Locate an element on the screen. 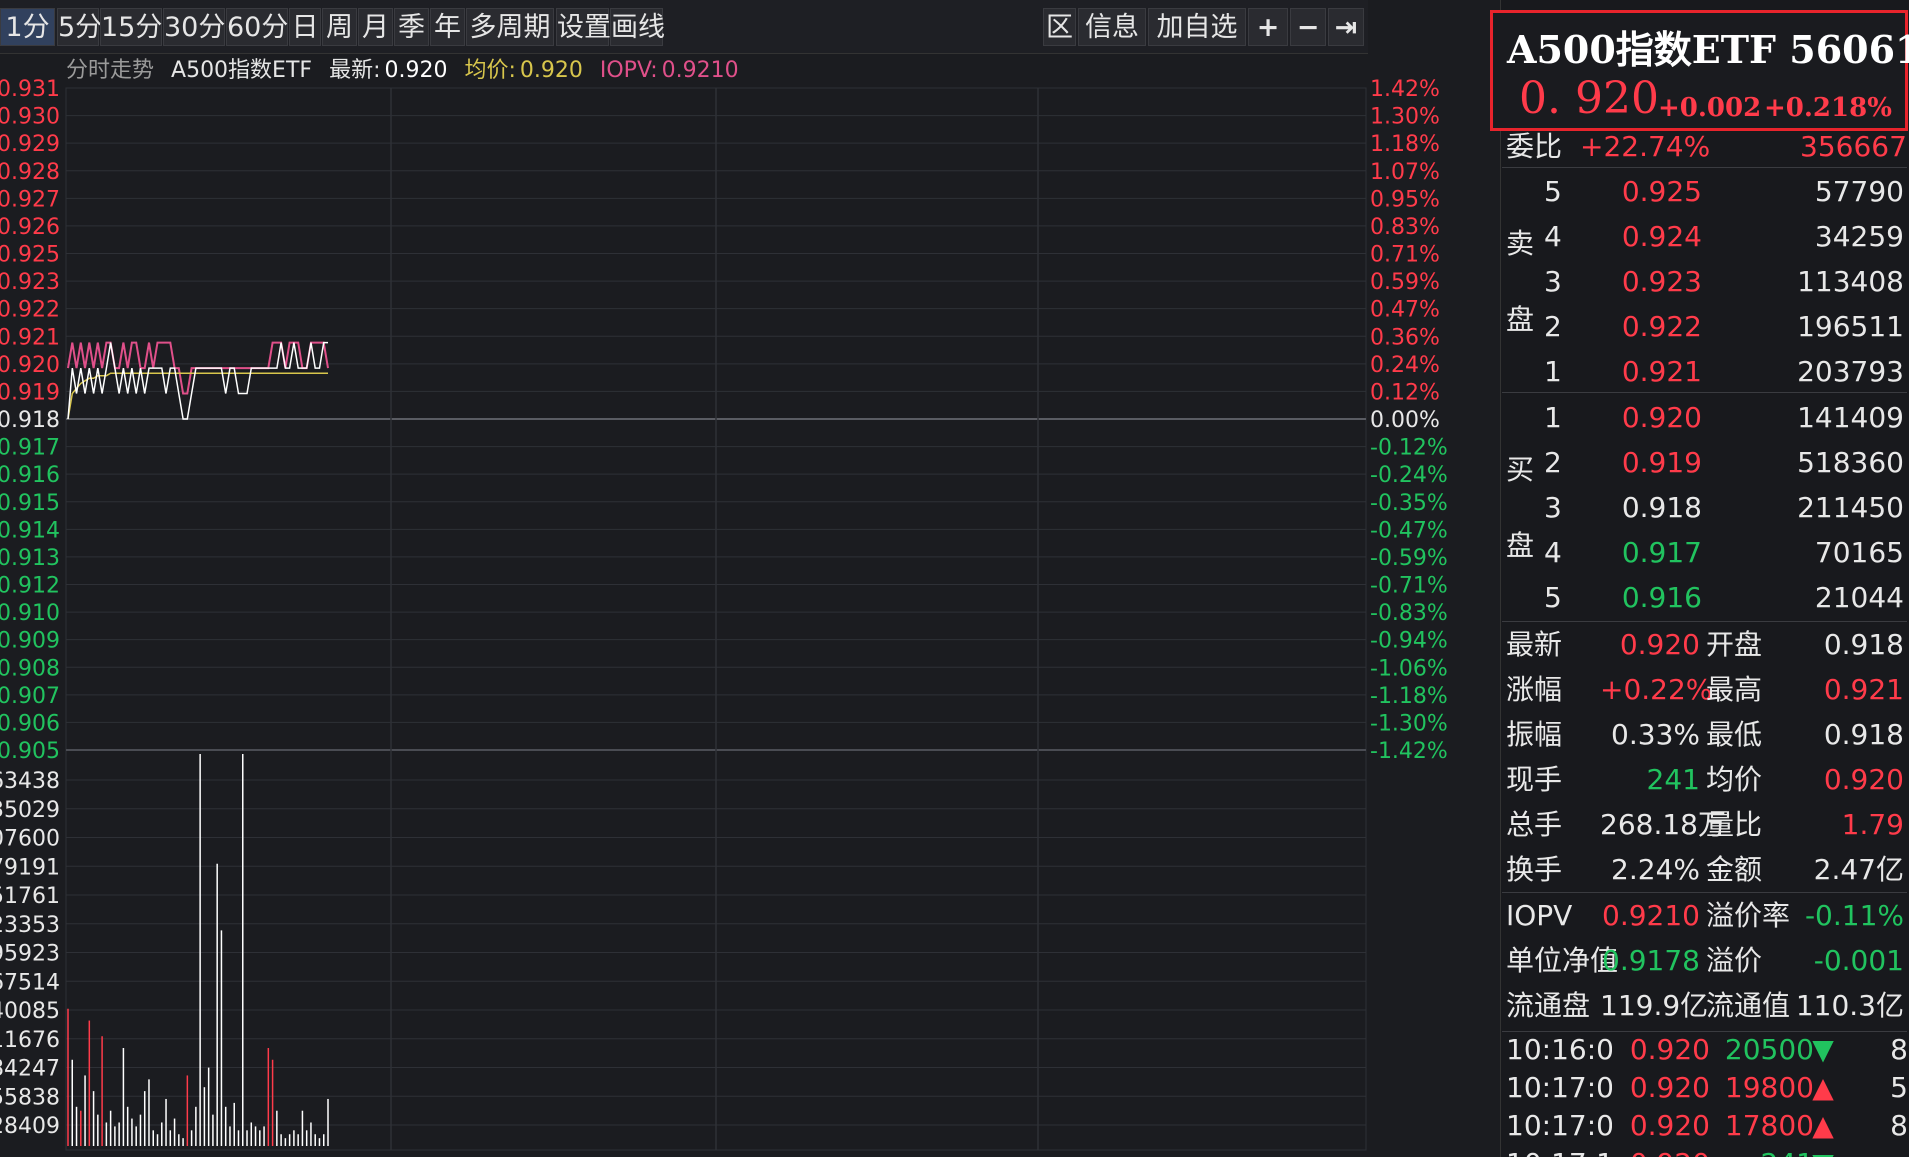 Image resolution: width=1909 pixels, height=1157 pixels. volume-tick-label: 67514 is located at coordinates (30, 982).